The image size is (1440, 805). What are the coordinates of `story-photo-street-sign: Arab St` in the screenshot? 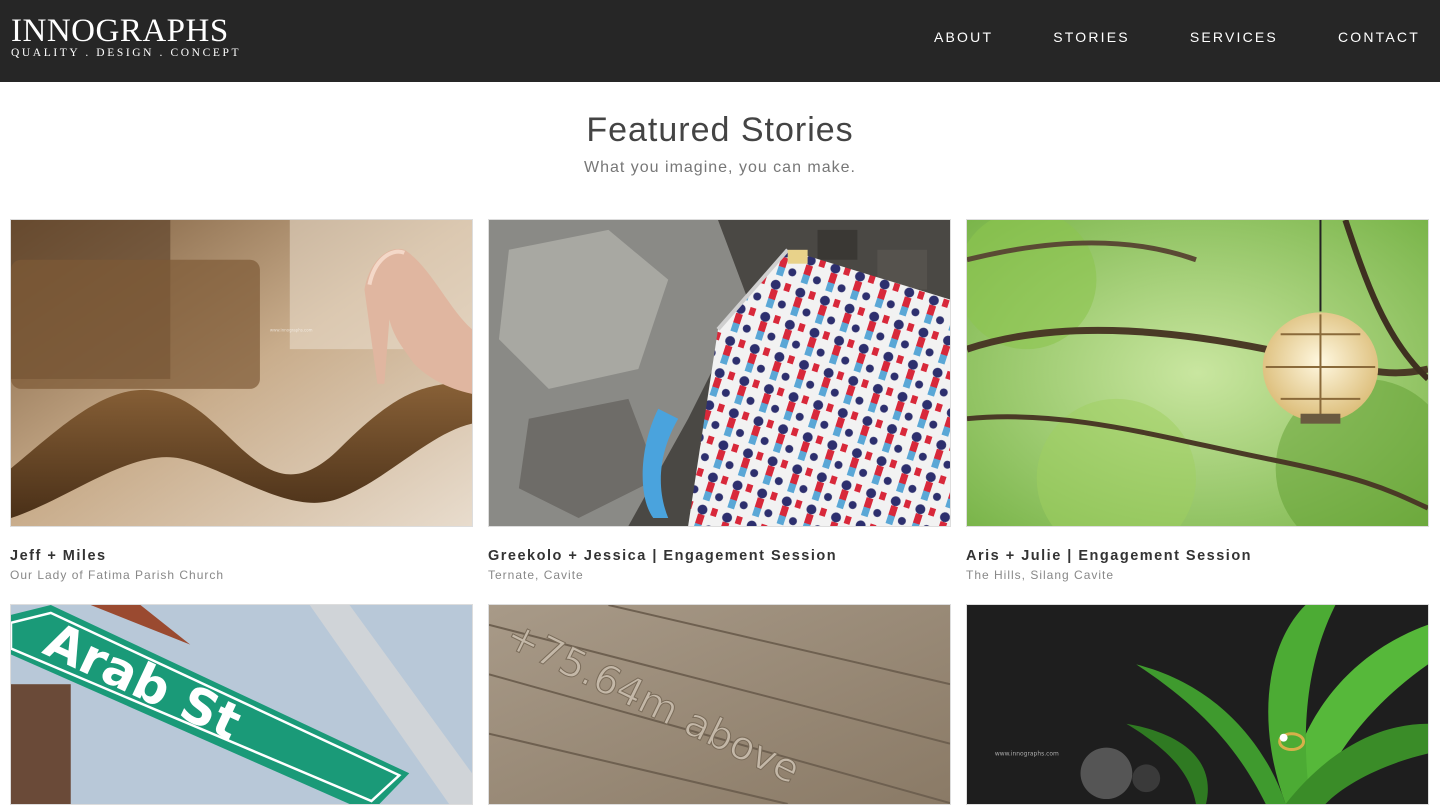 It's located at (241, 704).